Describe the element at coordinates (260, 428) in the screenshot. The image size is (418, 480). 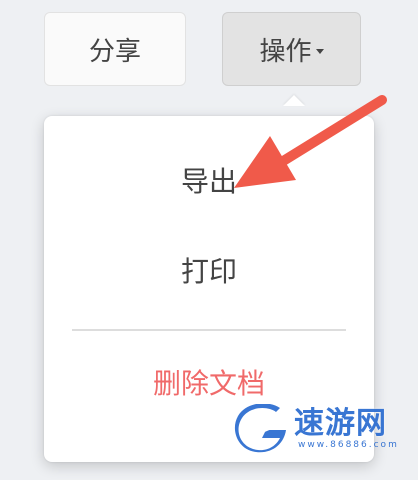
I see `watermark-logo-icon` at that location.